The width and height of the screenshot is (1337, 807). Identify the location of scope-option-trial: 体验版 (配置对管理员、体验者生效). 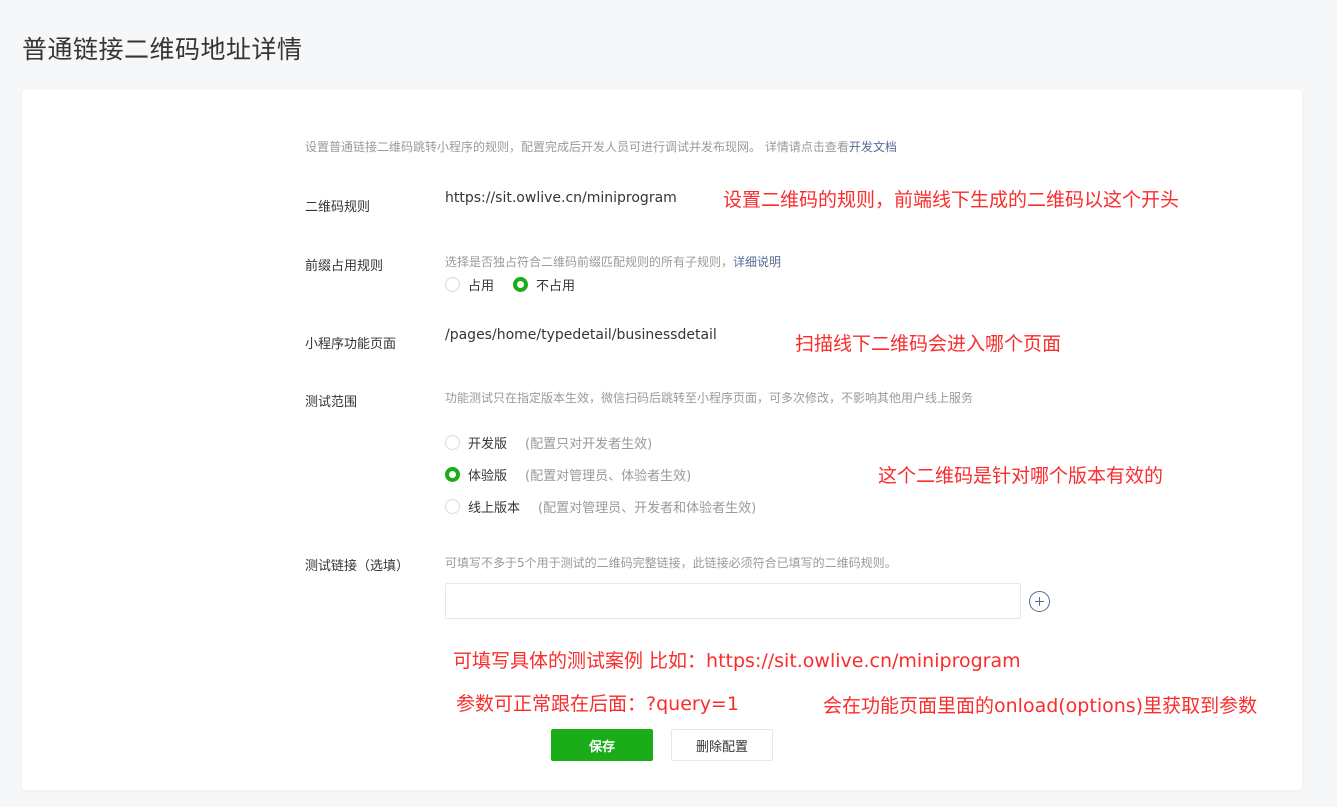
(568, 474).